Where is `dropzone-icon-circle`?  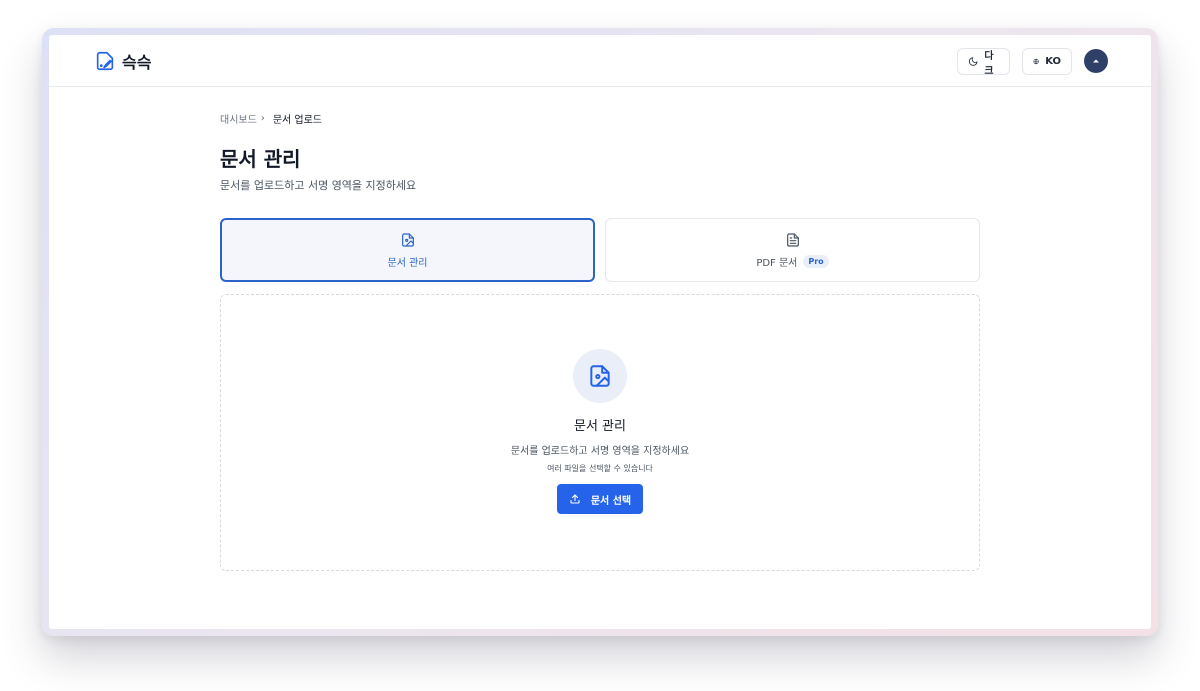 dropzone-icon-circle is located at coordinates (600, 376).